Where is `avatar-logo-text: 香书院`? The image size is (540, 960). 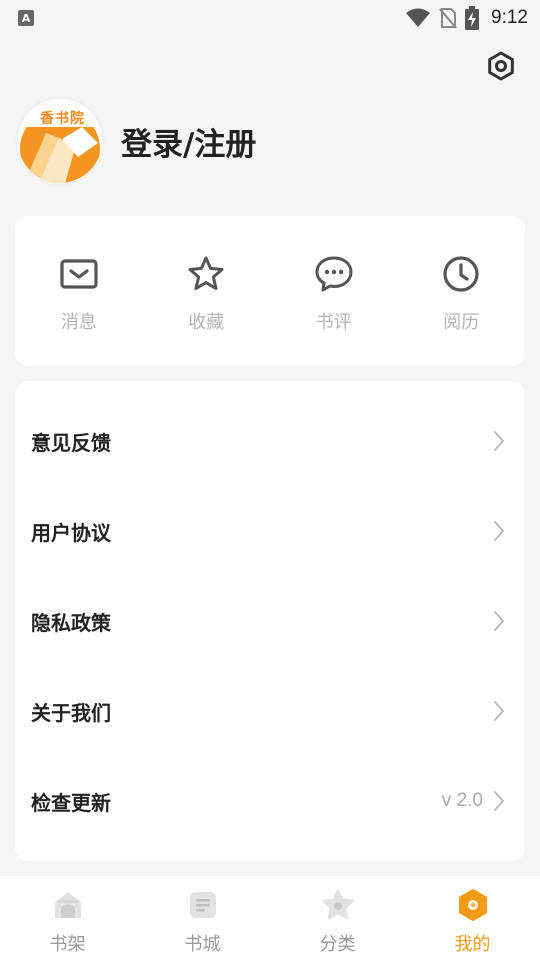
avatar-logo-text: 香书院 is located at coordinates (62, 119).